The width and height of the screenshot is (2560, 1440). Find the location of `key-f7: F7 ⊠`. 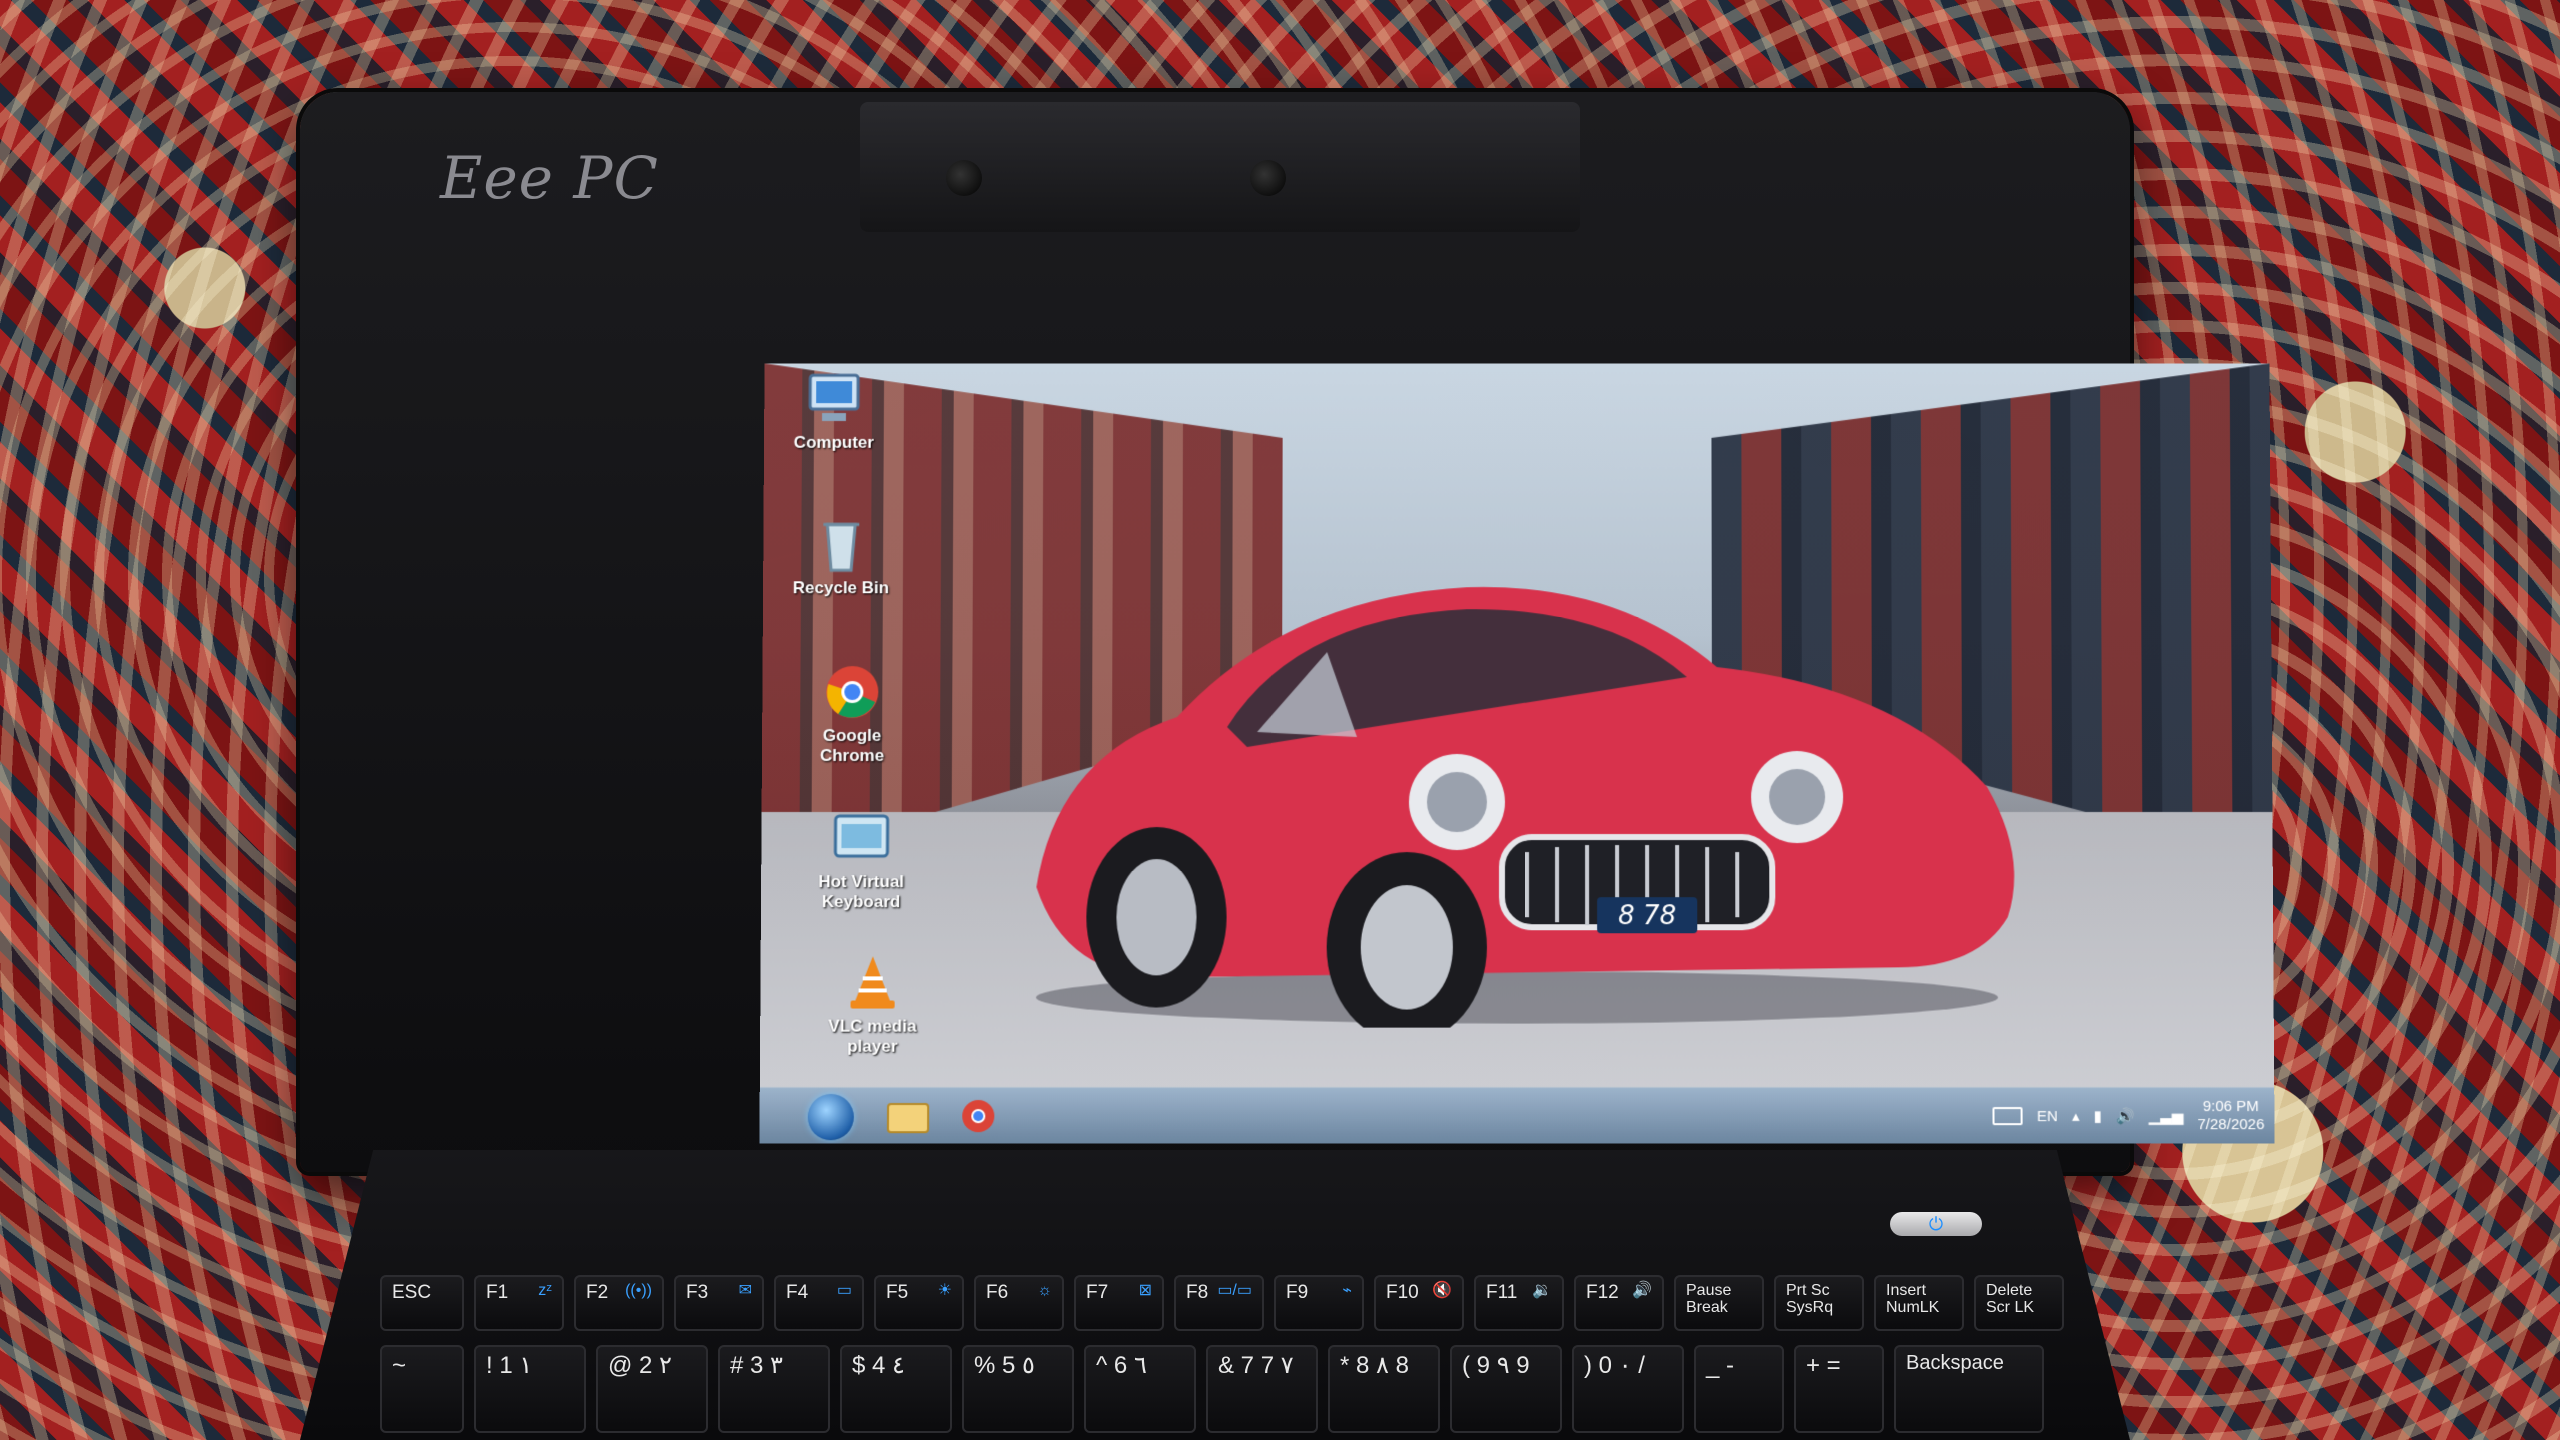

key-f7: F7 ⊠ is located at coordinates (1119, 1303).